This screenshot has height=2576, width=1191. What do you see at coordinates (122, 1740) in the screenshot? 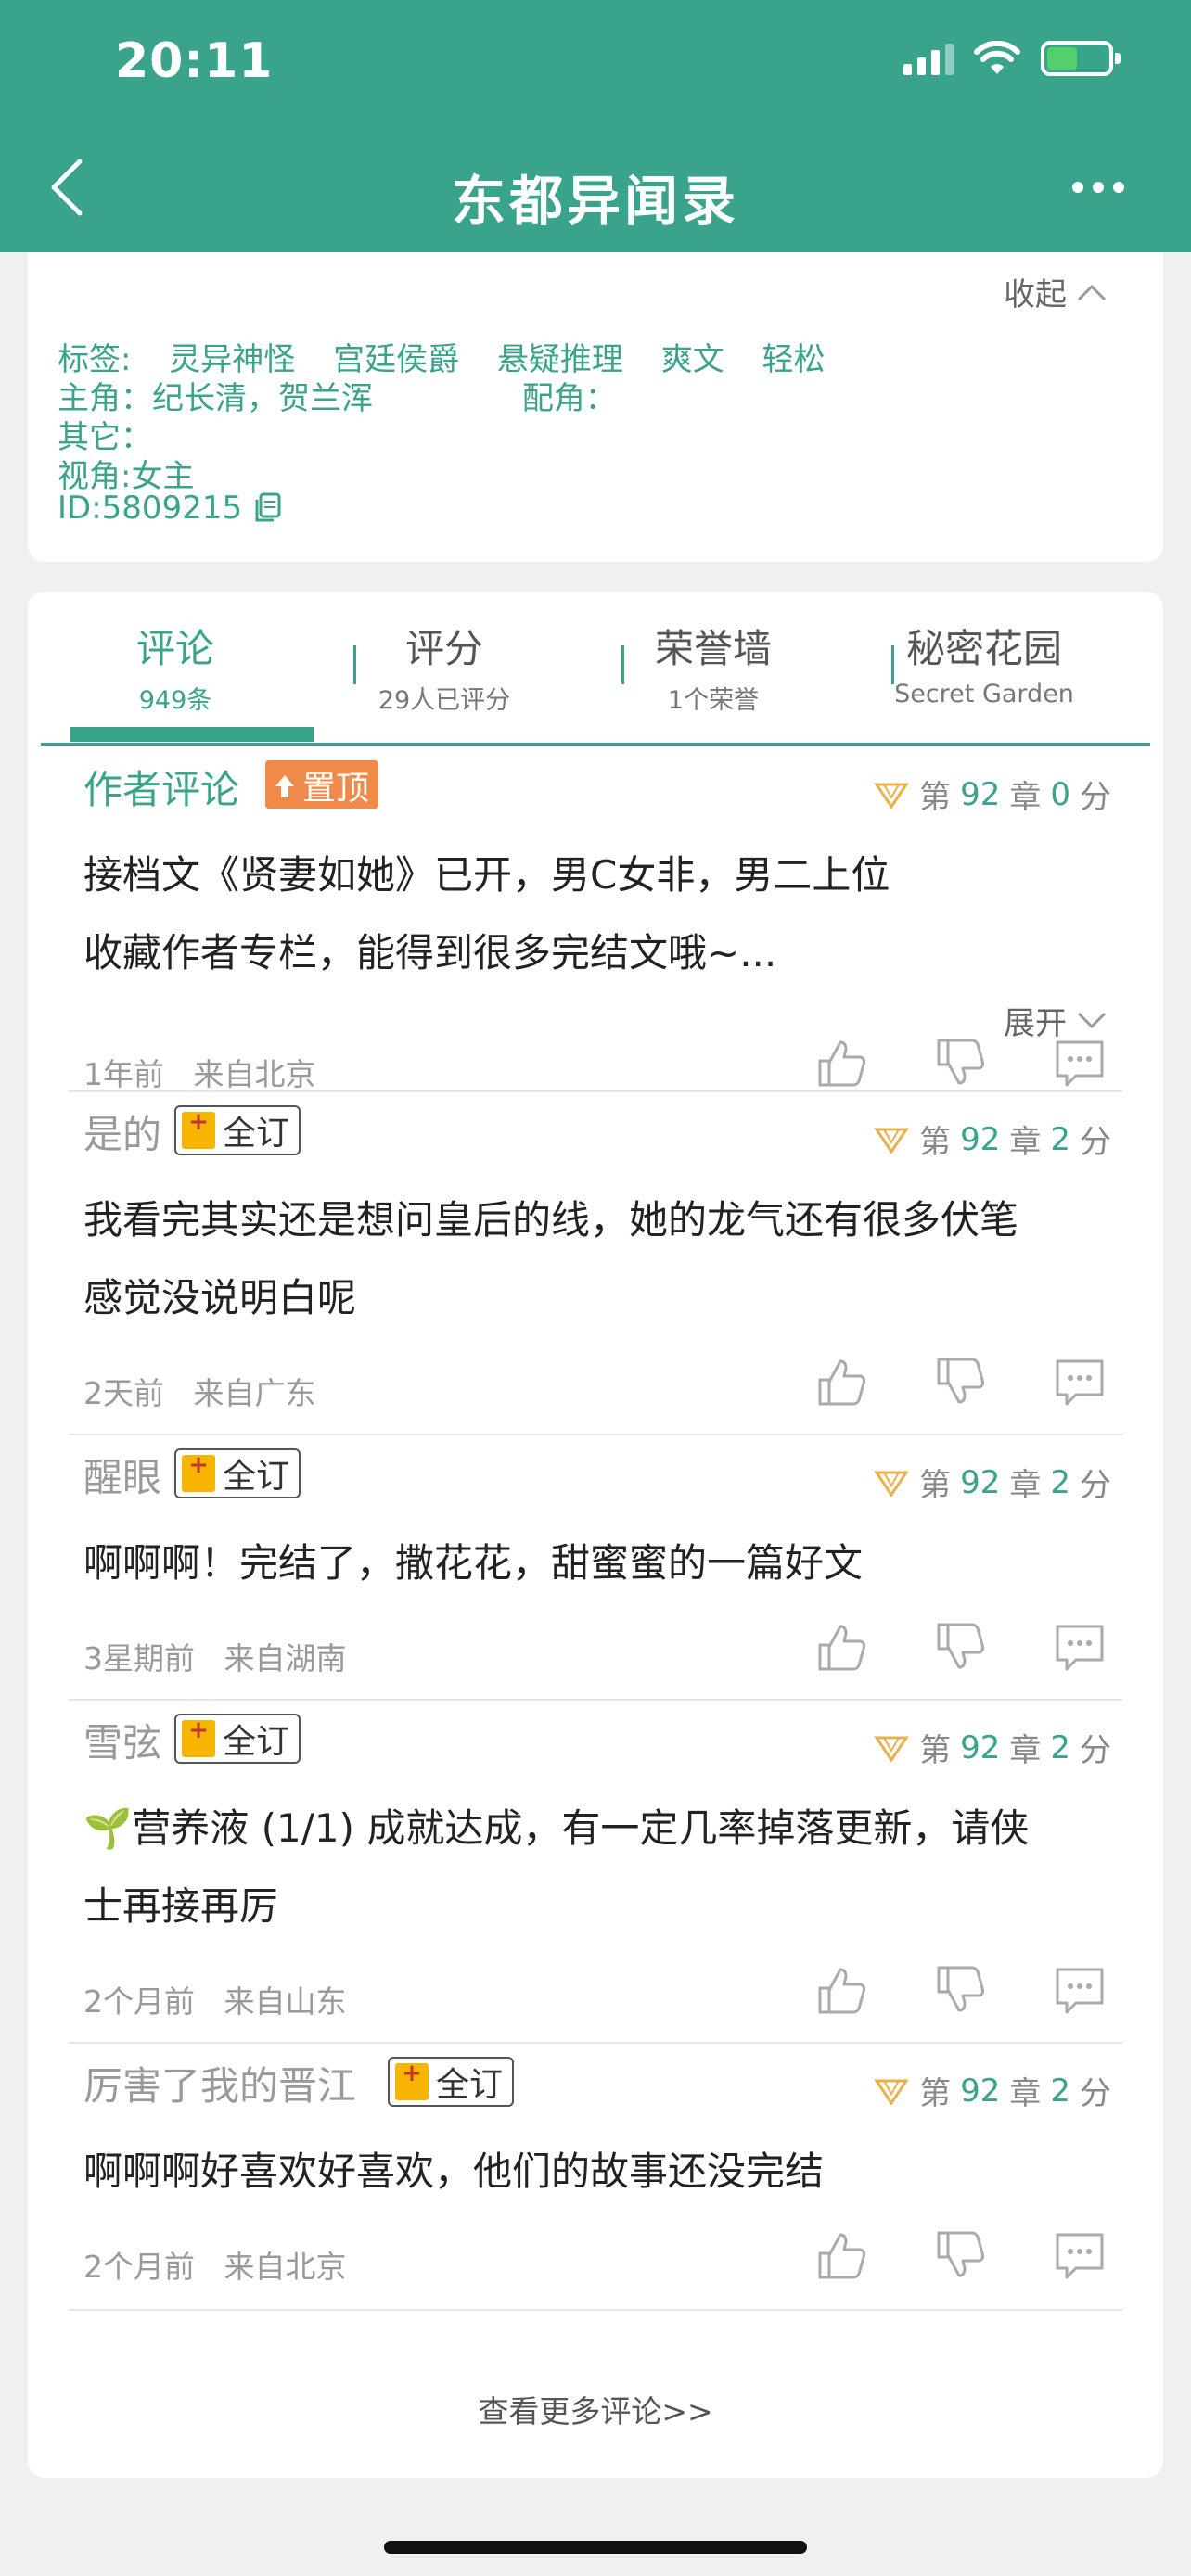
I see `comment-author-name: 雪弦` at bounding box center [122, 1740].